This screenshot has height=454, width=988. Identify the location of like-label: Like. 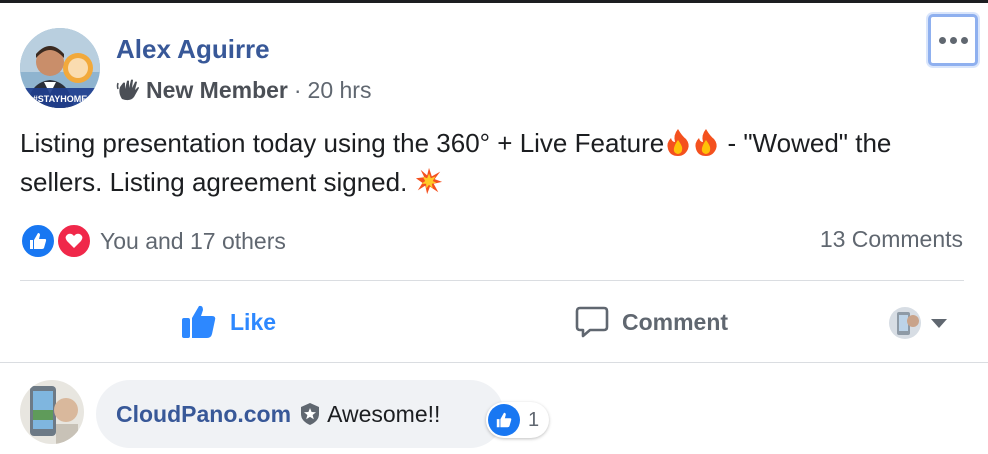
(253, 321).